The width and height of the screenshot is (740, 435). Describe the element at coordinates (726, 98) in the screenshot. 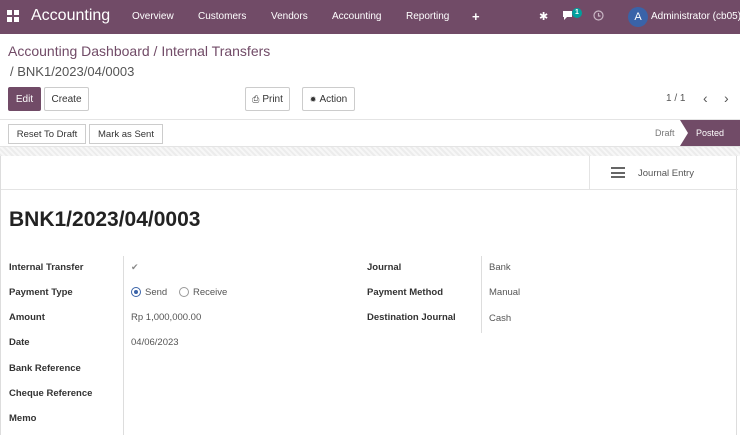

I see `chevron-right-icon: ›` at that location.